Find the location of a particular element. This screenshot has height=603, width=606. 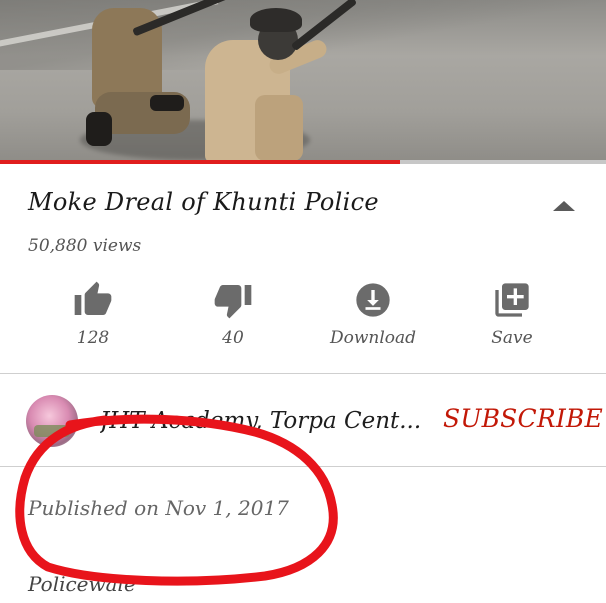

collapse-chevron-icon is located at coordinates (564, 206).